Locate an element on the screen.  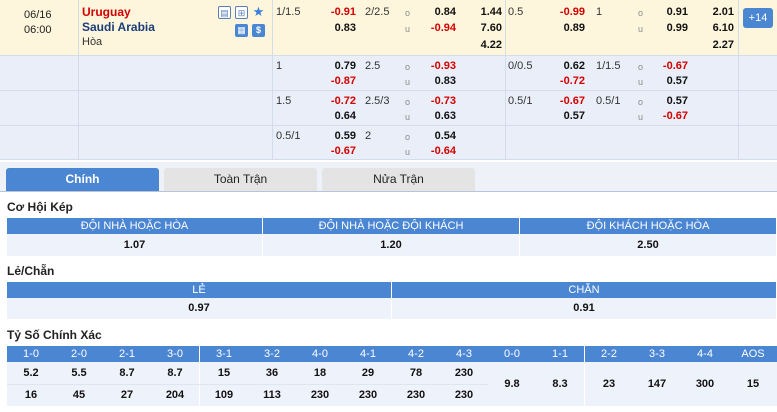
ft-under-odds: -0.64 is located at coordinates (437, 151).